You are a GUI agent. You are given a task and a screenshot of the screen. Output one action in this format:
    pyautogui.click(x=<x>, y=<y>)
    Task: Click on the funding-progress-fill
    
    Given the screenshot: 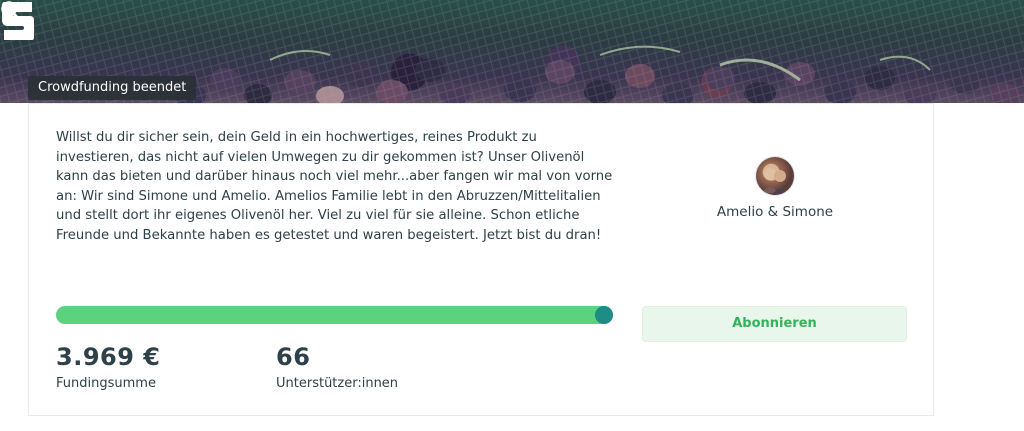 What is the action you would take?
    pyautogui.click(x=334, y=315)
    